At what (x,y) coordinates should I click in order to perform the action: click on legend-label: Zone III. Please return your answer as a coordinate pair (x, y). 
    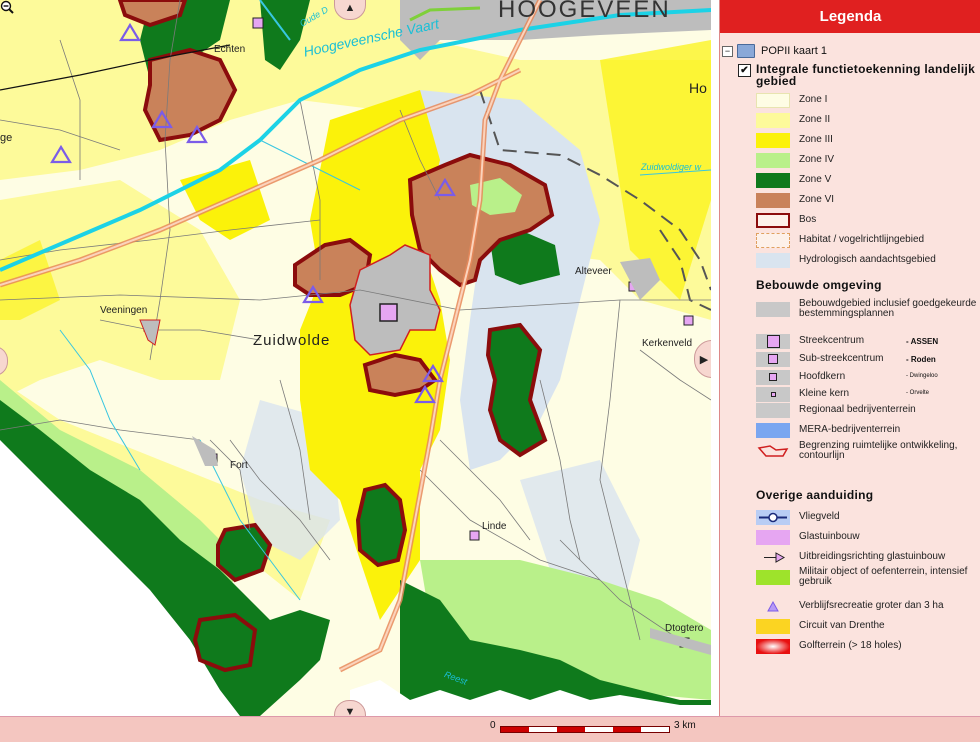
    Looking at the image, I should click on (816, 139).